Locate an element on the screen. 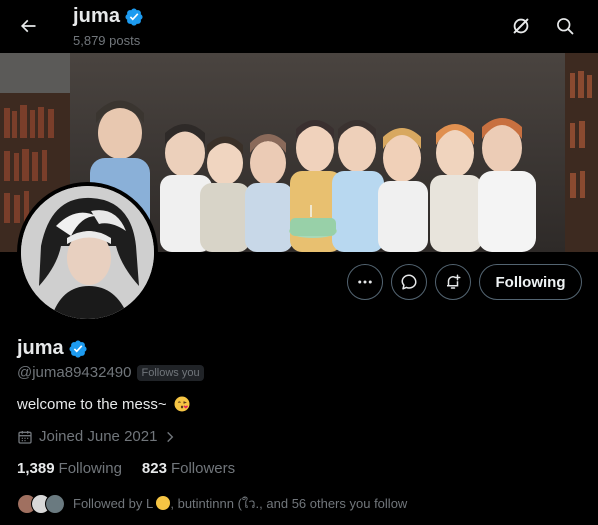  following-button: Following is located at coordinates (530, 282).